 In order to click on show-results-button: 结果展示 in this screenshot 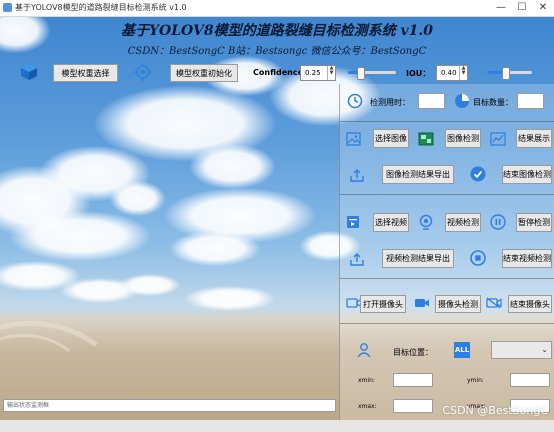, I will do `click(534, 138)`.